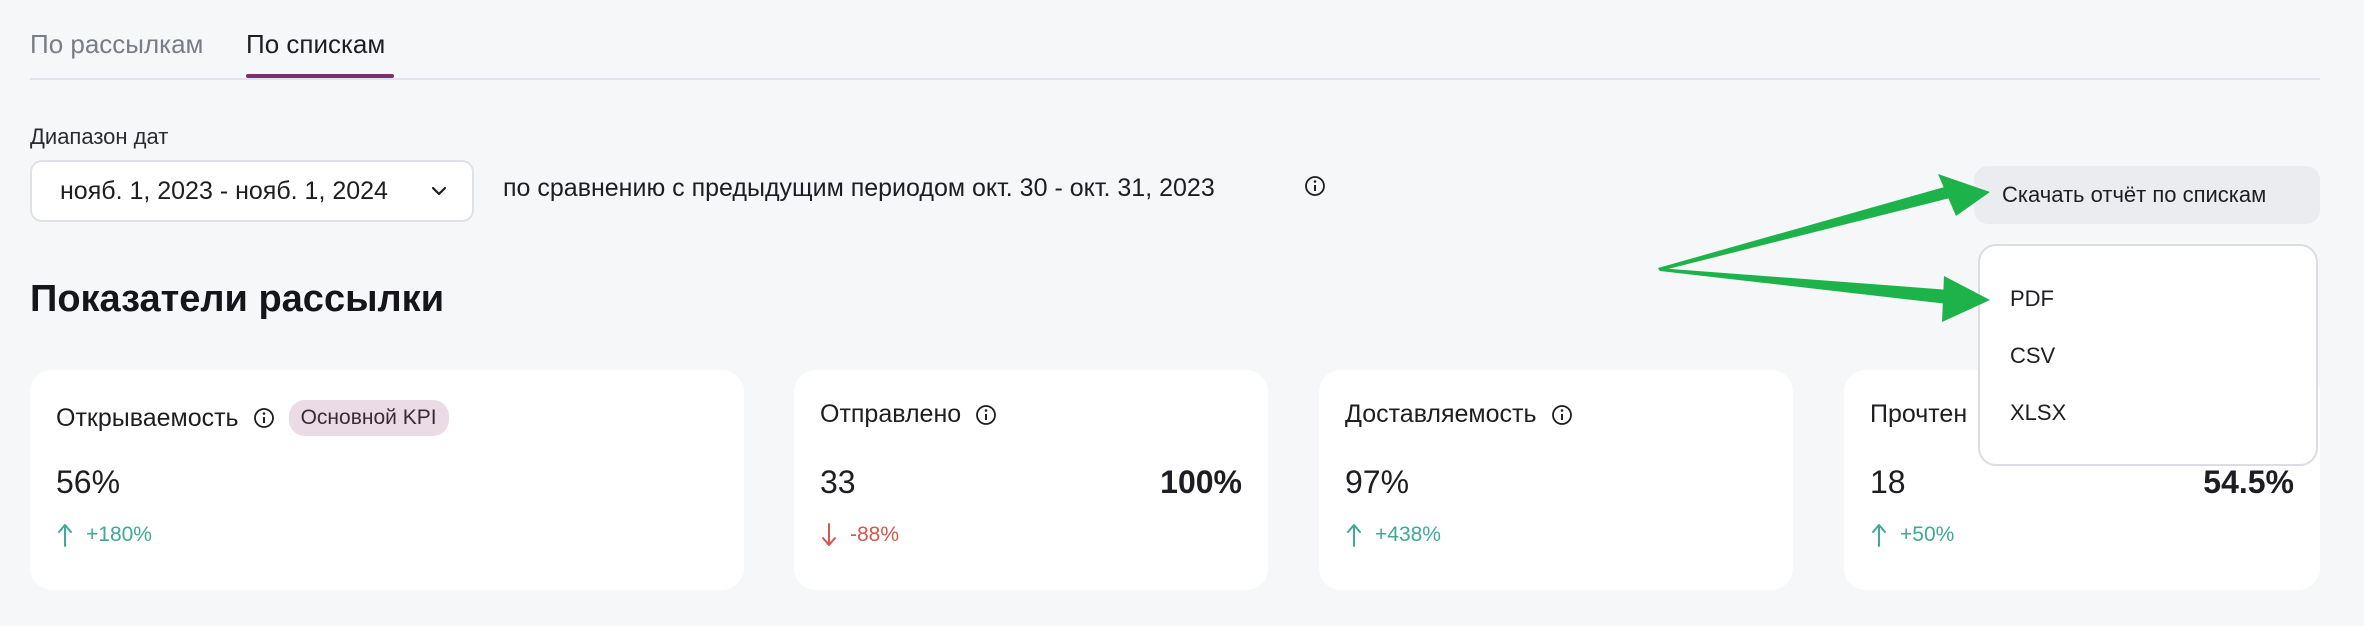  Describe the element at coordinates (1175, 40) in the screenshot. I see `tab-bar: По рассылкам По спискам` at that location.